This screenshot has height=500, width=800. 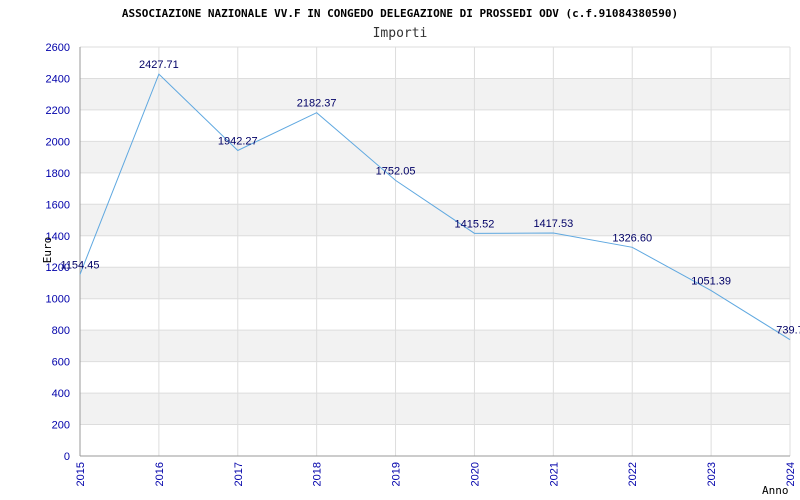 I want to click on x-tick-label: 2015, so click(x=81, y=474).